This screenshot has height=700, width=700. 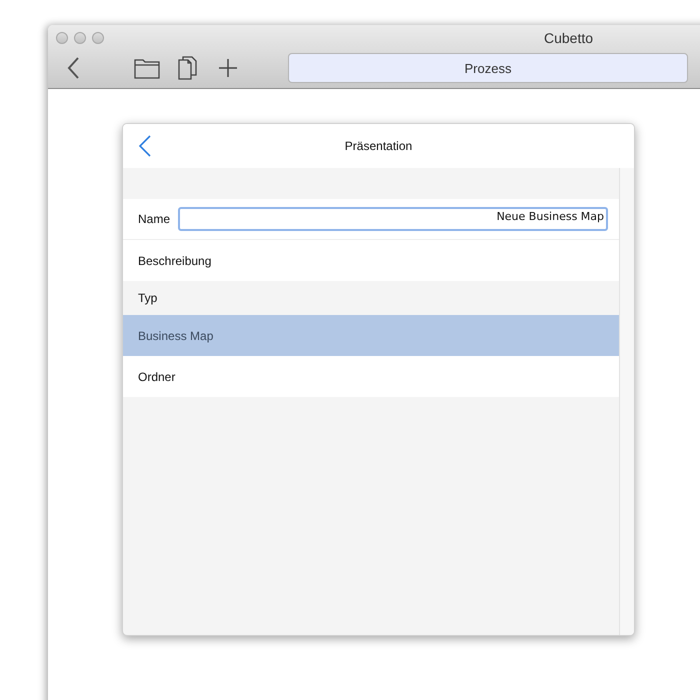 What do you see at coordinates (488, 68) in the screenshot?
I see `process-segment-button: Prozess` at bounding box center [488, 68].